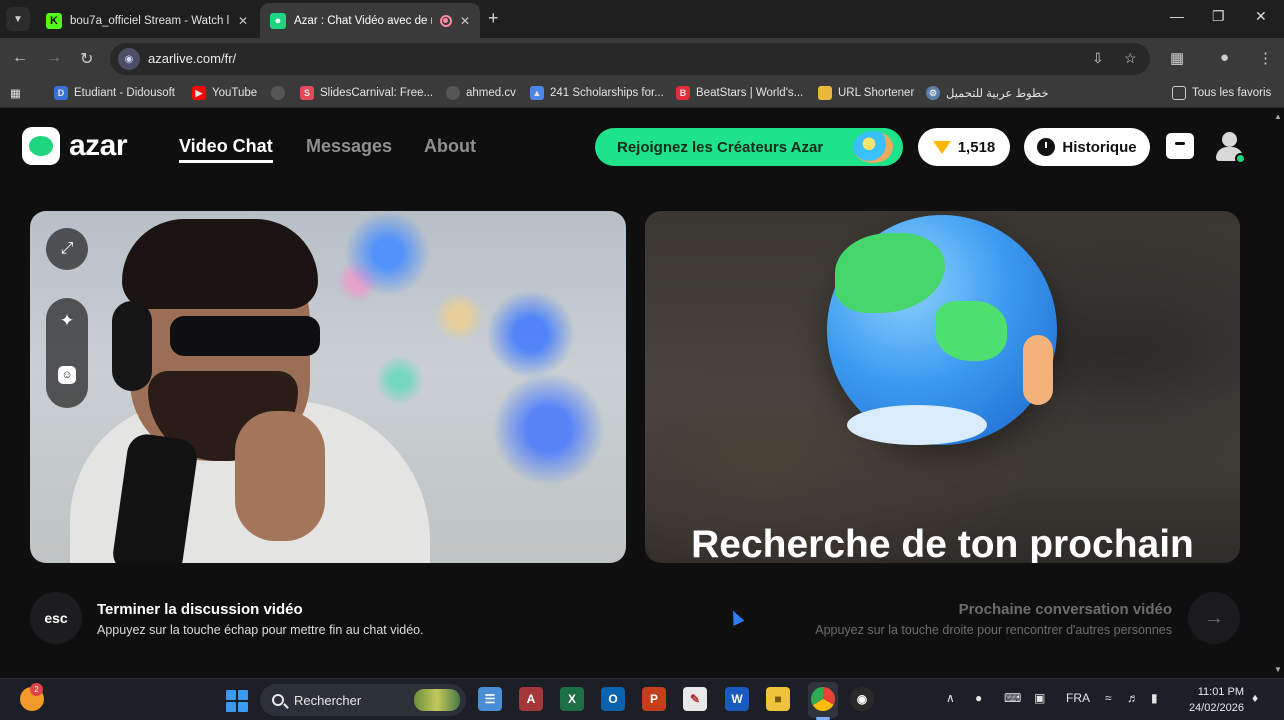  I want to click on new-tab-icon: +, so click(493, 18).